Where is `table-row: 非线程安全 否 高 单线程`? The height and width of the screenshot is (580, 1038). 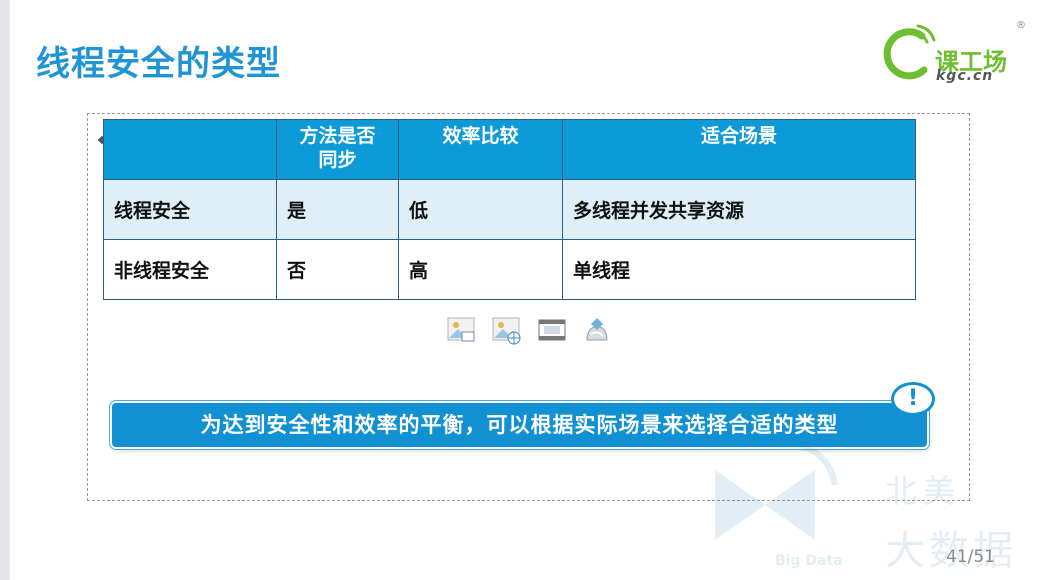 table-row: 非线程安全 否 高 单线程 is located at coordinates (509, 269).